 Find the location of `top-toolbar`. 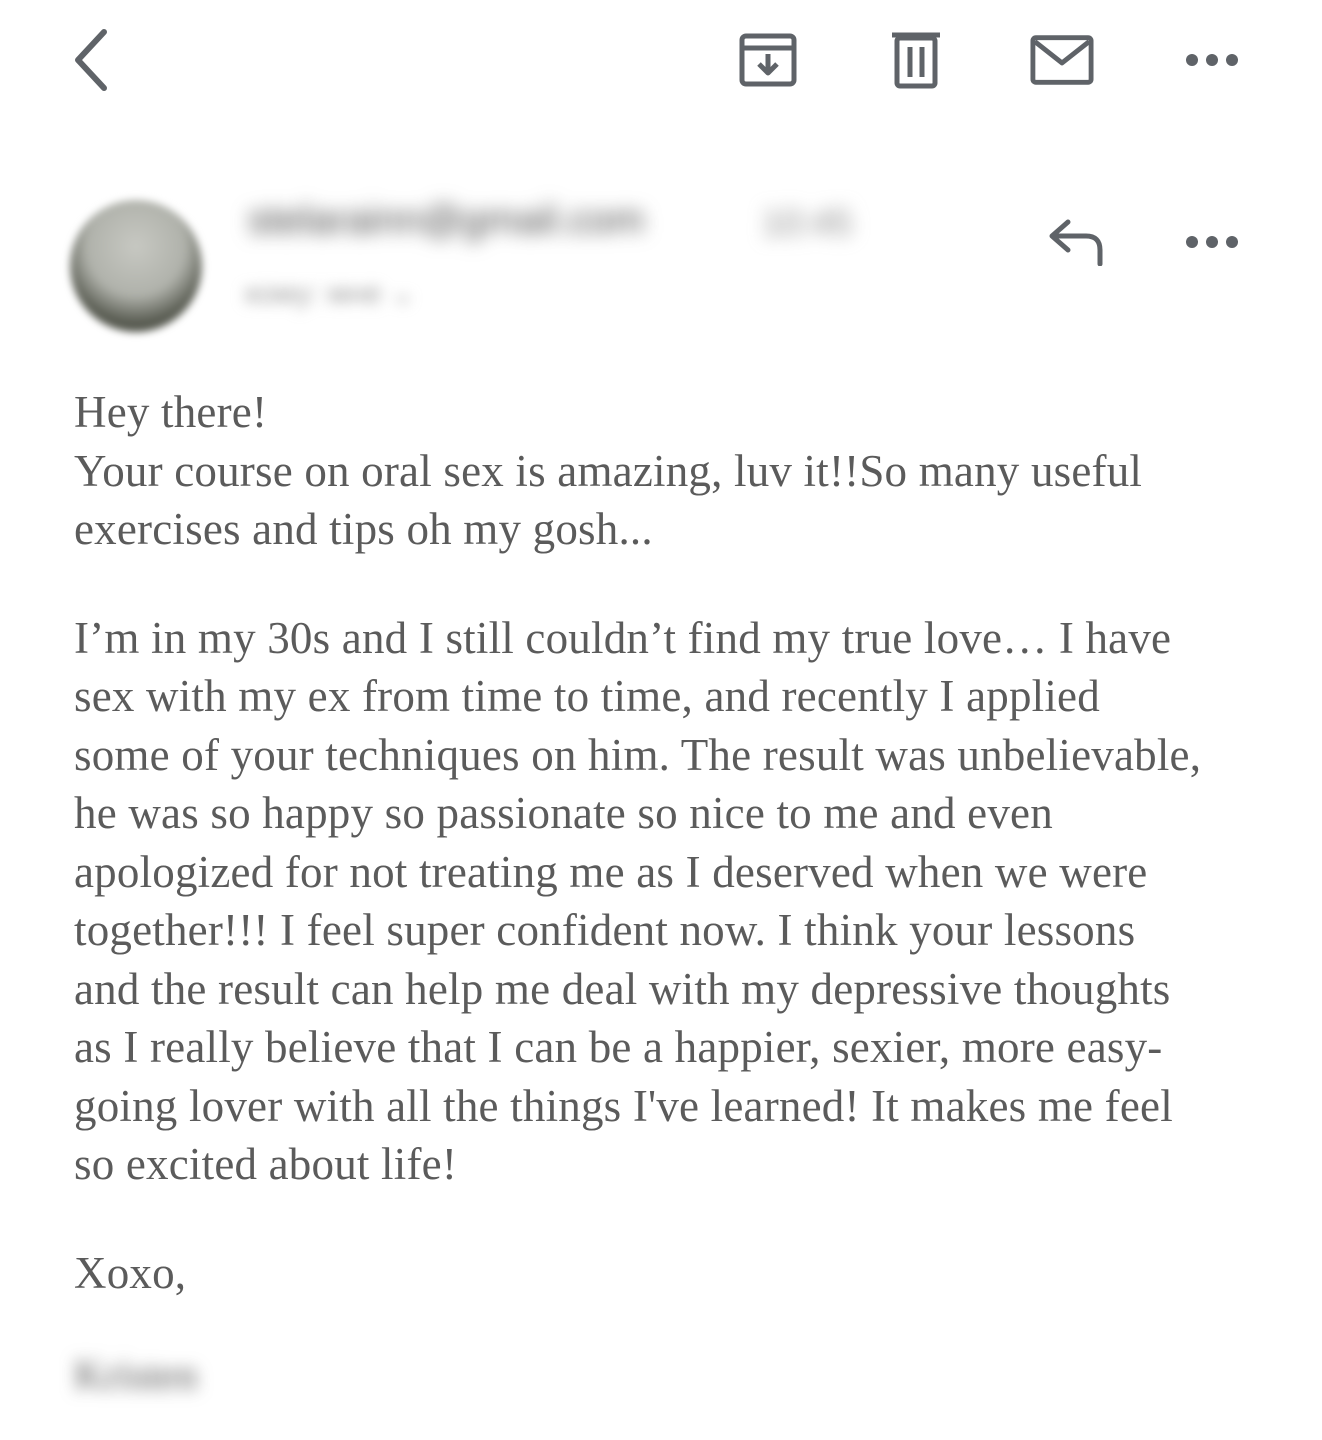

top-toolbar is located at coordinates (661, 60).